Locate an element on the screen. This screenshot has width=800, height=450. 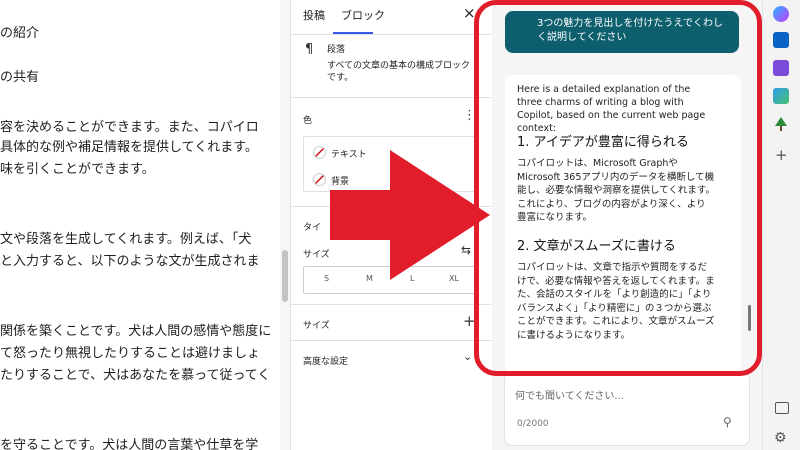
outlook-icon is located at coordinates (781, 40).